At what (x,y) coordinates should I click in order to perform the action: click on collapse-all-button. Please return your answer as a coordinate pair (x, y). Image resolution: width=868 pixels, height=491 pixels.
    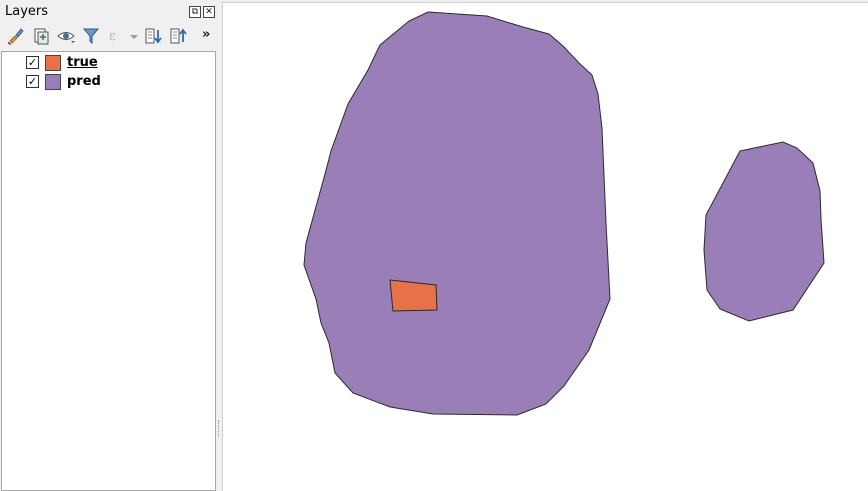
    Looking at the image, I should click on (178, 36).